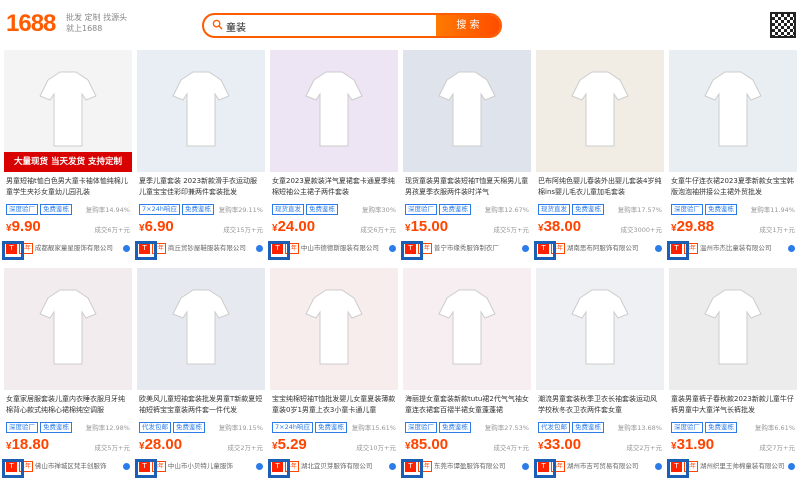 The height and width of the screenshot is (496, 800). Describe the element at coordinates (603, 248) in the screenshot. I see `shop-name: 湖南思布阿服饰有限公司` at that location.